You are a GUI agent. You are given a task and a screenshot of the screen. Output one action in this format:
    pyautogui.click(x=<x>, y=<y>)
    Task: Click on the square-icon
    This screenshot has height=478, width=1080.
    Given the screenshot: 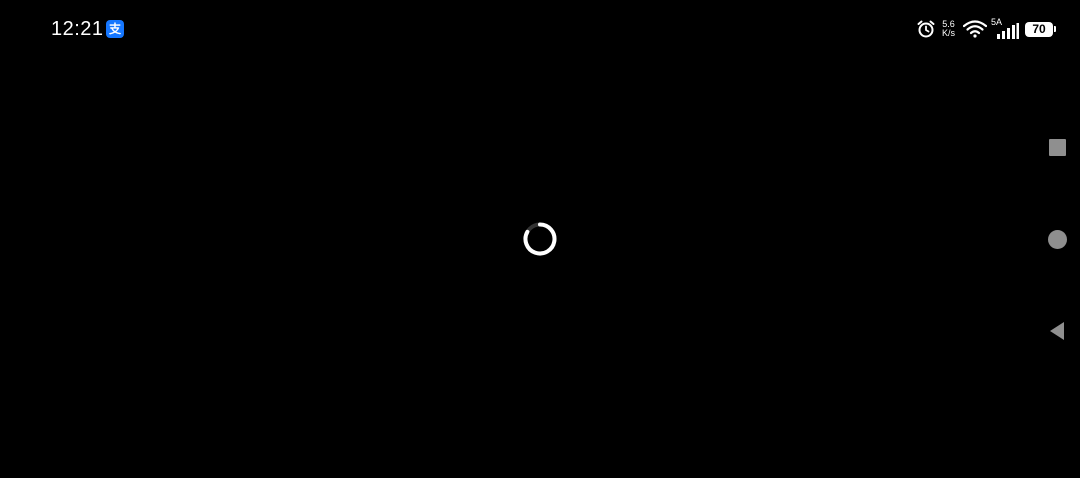 What is the action you would take?
    pyautogui.click(x=1057, y=147)
    